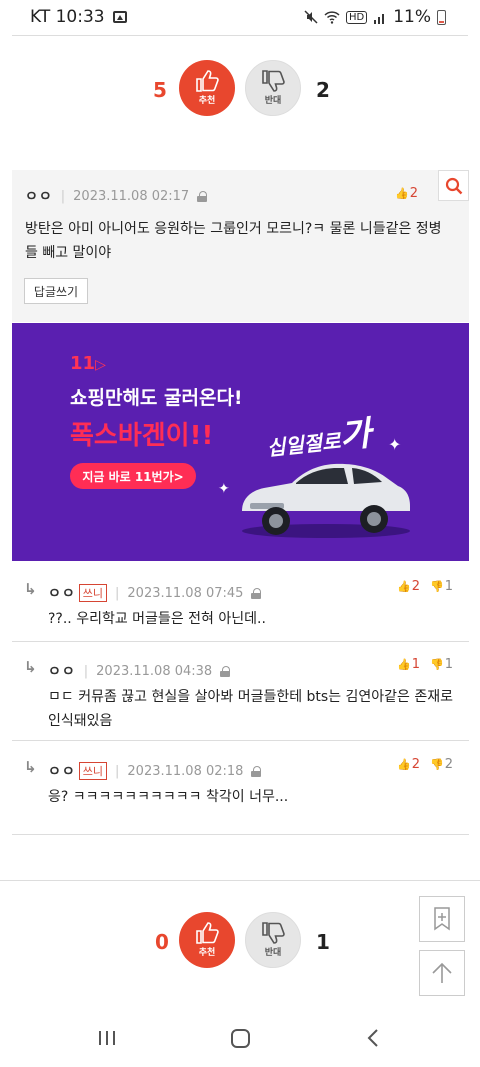 Image resolution: width=480 pixels, height=1067 pixels. Describe the element at coordinates (323, 942) in the screenshot. I see `oppose-count: 1` at that location.